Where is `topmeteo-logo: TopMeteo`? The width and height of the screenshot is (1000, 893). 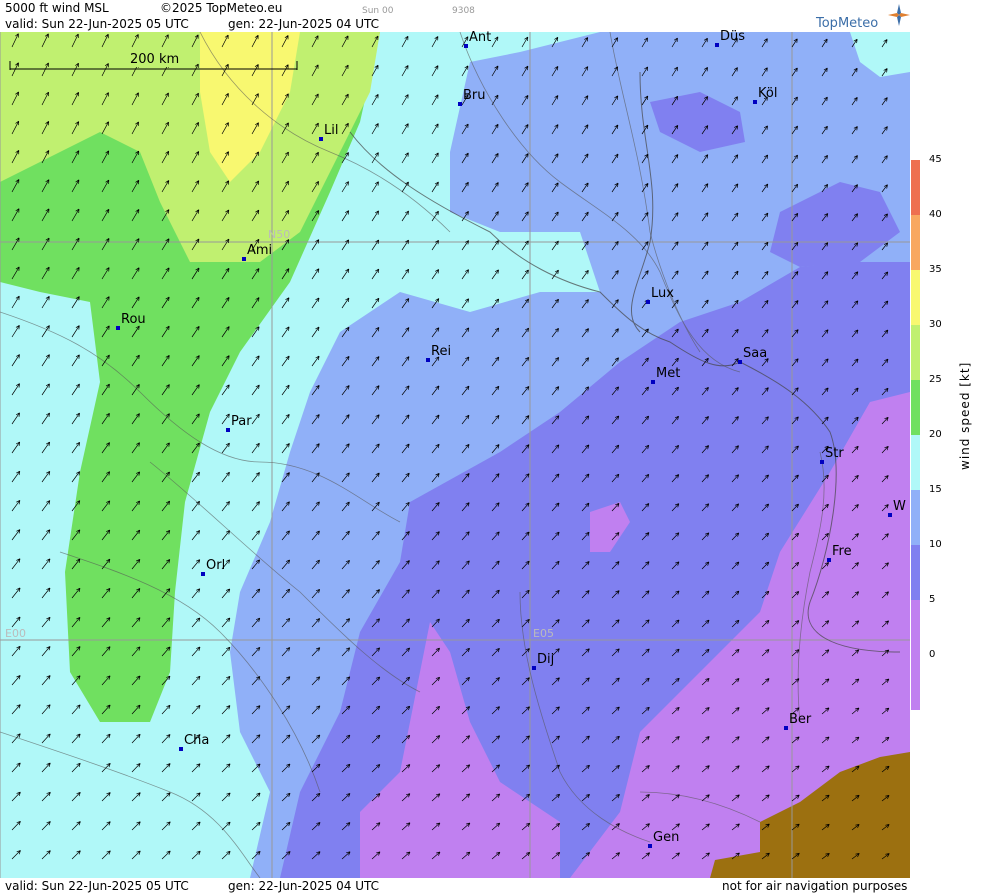 topmeteo-logo: TopMeteo is located at coordinates (863, 18).